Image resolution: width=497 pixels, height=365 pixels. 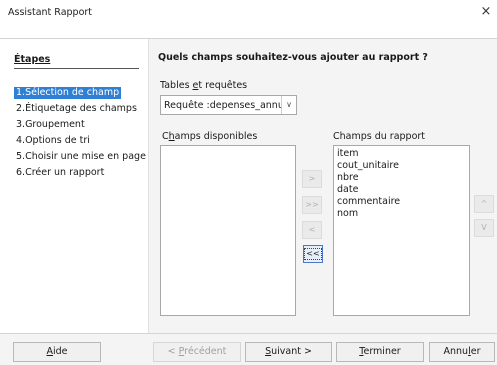 I want to click on report-fields-label: Champs du rapport, so click(x=379, y=136).